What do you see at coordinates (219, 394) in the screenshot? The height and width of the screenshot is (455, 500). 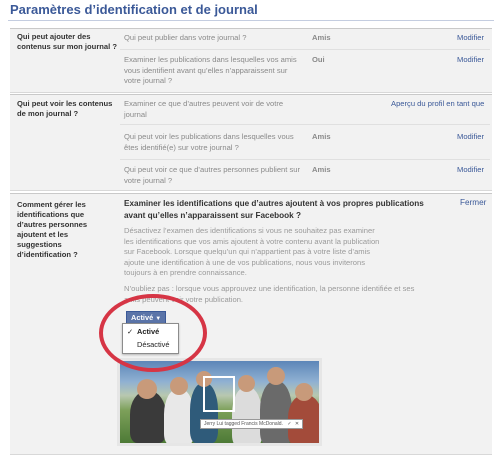 I see `tag-box` at bounding box center [219, 394].